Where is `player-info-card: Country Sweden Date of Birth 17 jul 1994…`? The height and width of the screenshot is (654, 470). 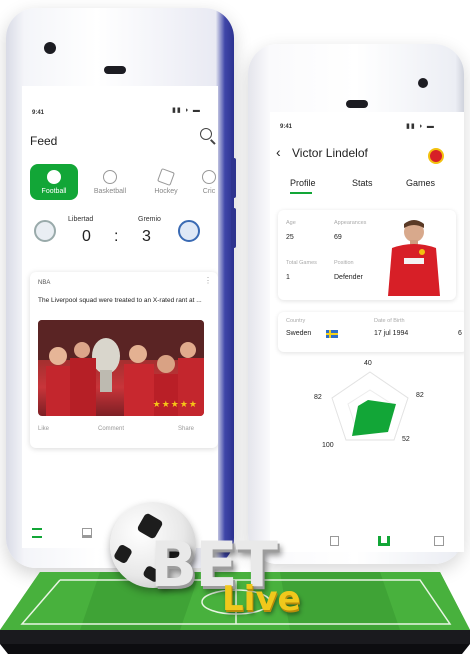
player-info-card: Country Sweden Date of Birth 17 jul 1994… is located at coordinates (371, 332).